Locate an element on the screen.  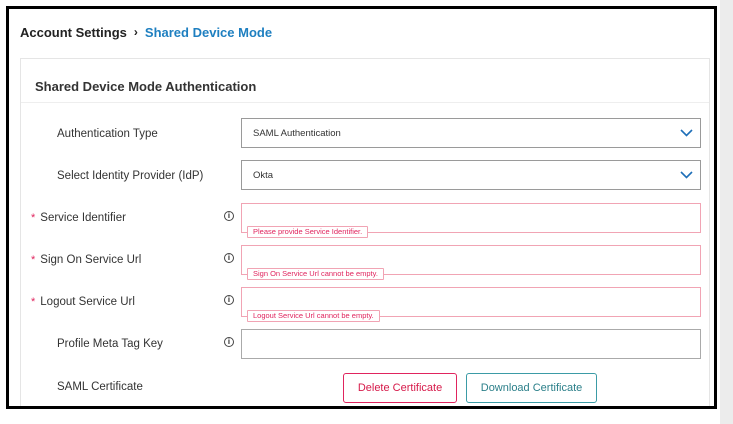
download-certificate-button: Download Certificate is located at coordinates (531, 388).